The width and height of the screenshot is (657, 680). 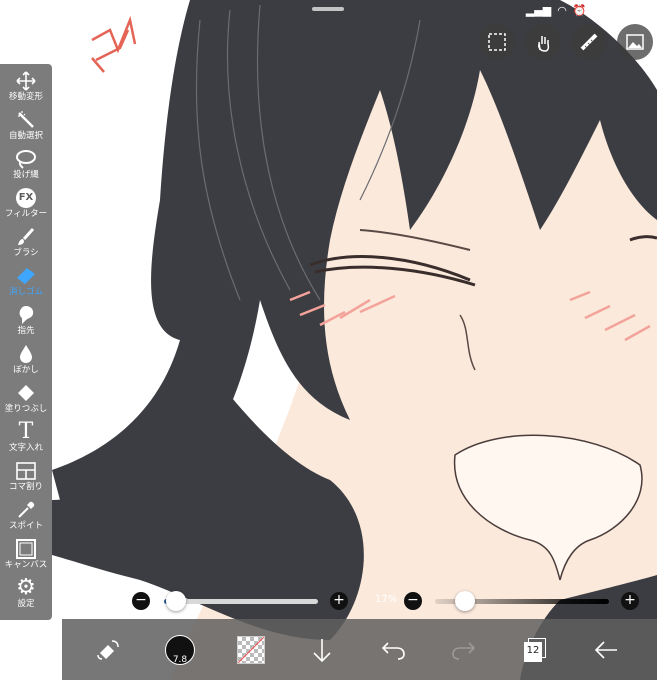 What do you see at coordinates (579, 10) in the screenshot?
I see `alarm-icon: ⏰` at bounding box center [579, 10].